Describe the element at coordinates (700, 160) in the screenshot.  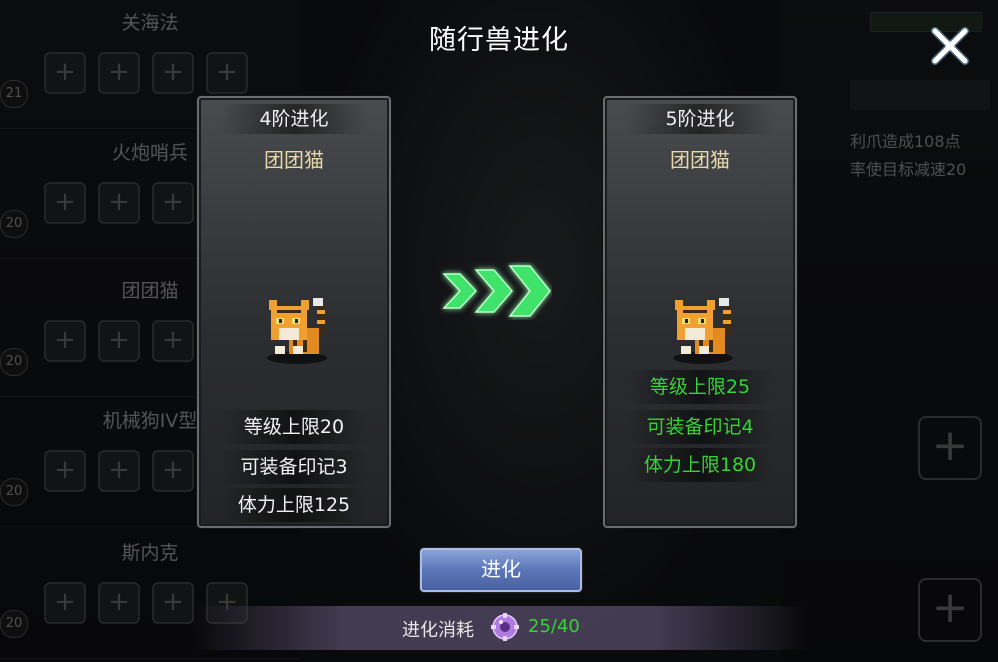
I see `next-pet-name: 团团猫` at that location.